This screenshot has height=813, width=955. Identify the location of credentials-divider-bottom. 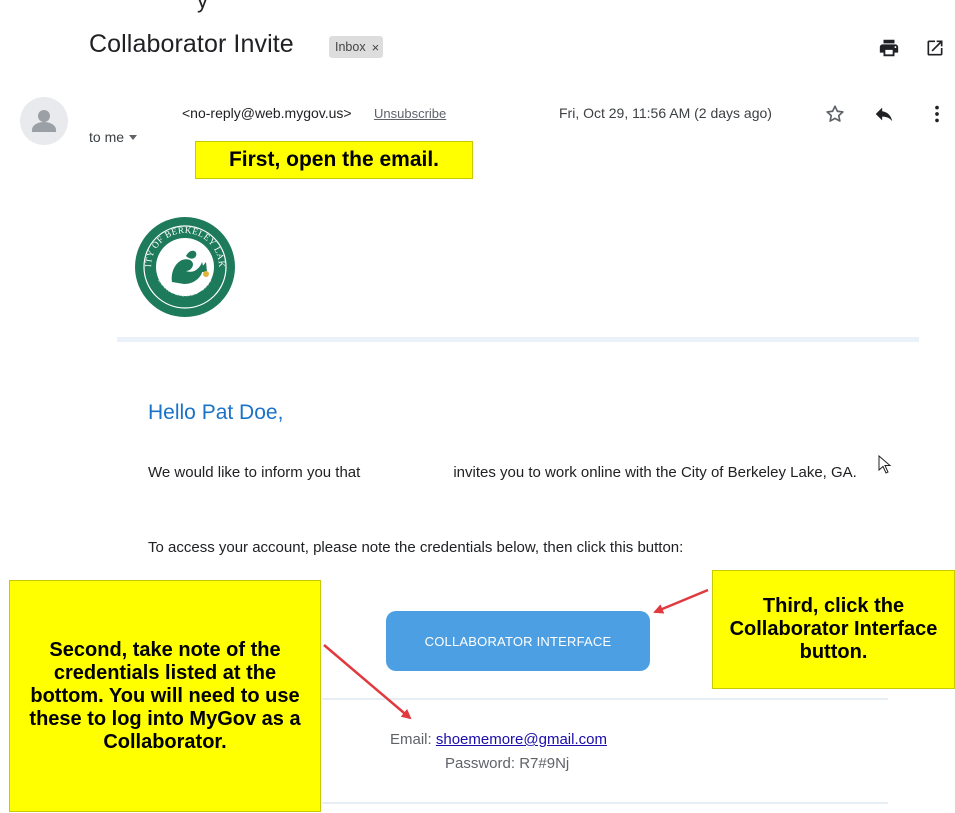
(605, 803).